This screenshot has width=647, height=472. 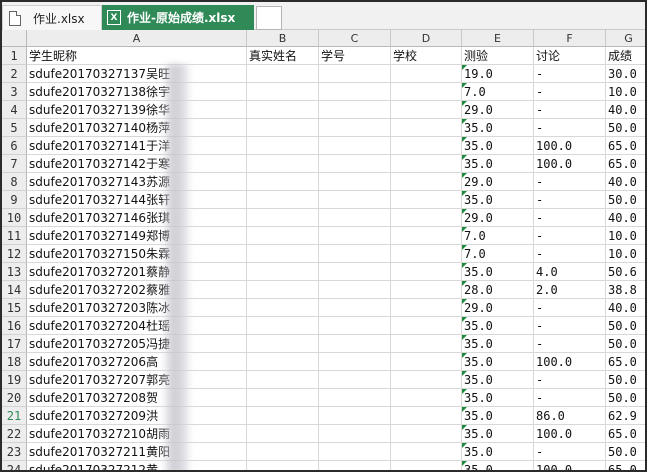 I want to click on table-cell: sdufe20170327142于寒, so click(x=137, y=164).